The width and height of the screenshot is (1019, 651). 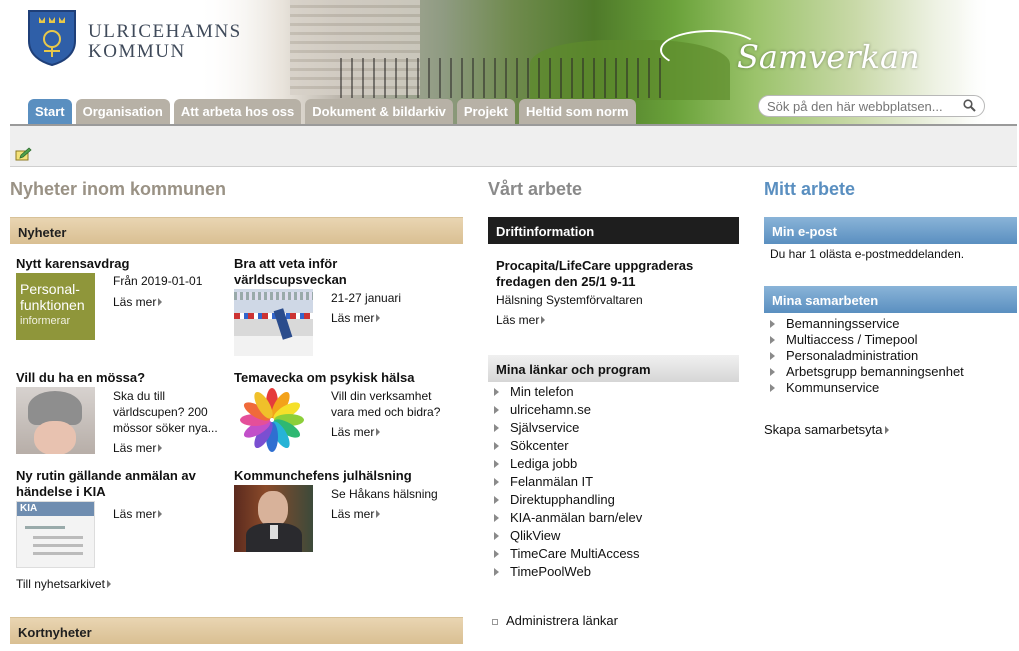 What do you see at coordinates (237, 111) in the screenshot?
I see `tab-att-arbeta-hos-oss: Att arbeta hos oss` at bounding box center [237, 111].